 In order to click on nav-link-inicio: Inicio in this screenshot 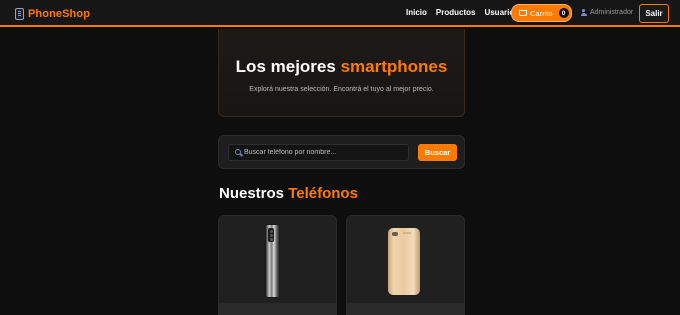, I will do `click(416, 12)`.